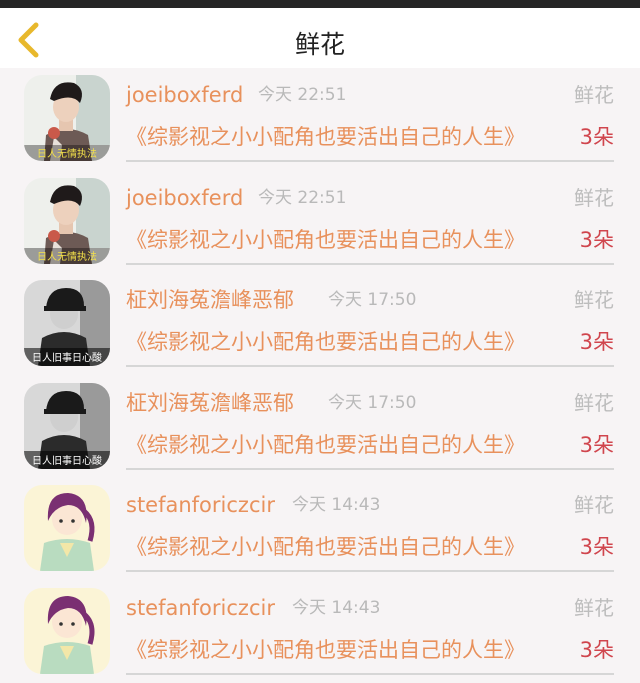 This screenshot has height=683, width=640. What do you see at coordinates (320, 4) in the screenshot?
I see `status-bar` at bounding box center [320, 4].